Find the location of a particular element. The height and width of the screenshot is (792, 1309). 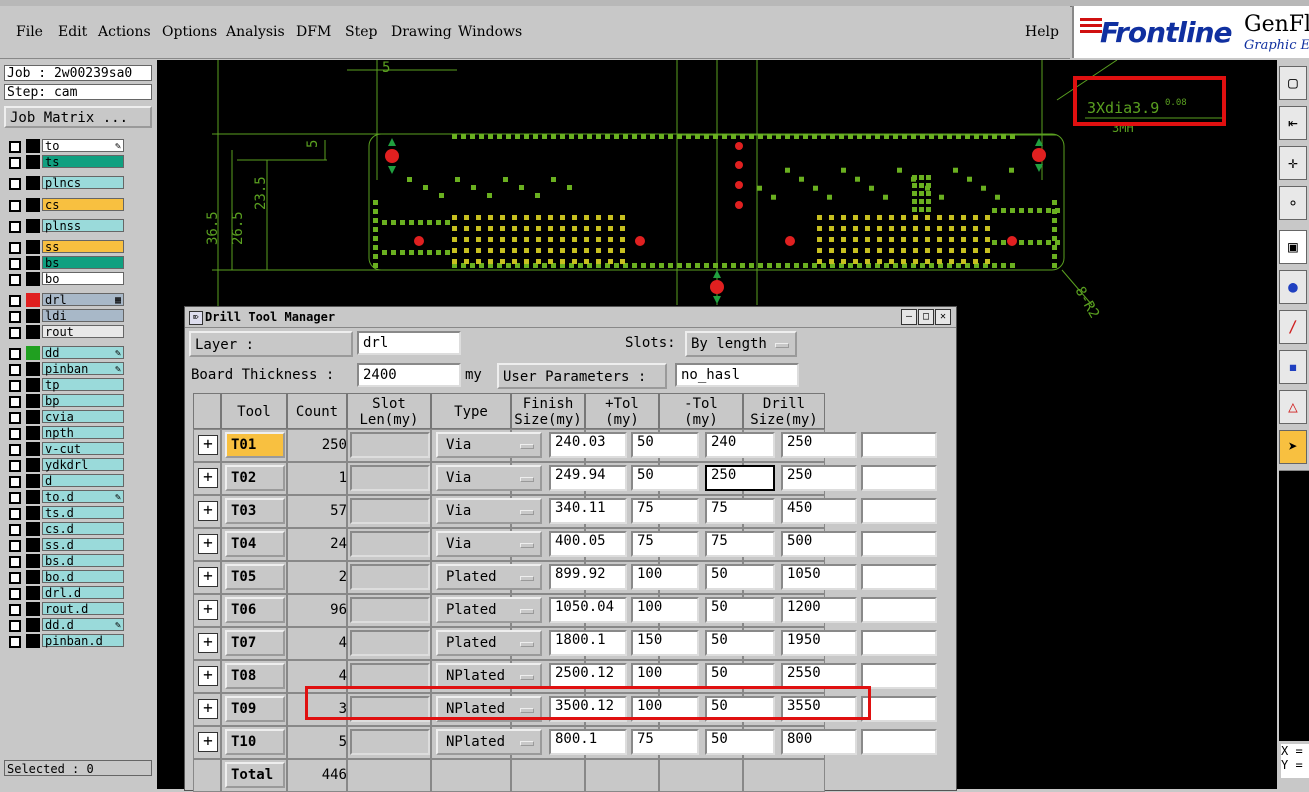

layer-name: ydkdrl is located at coordinates (83, 465).